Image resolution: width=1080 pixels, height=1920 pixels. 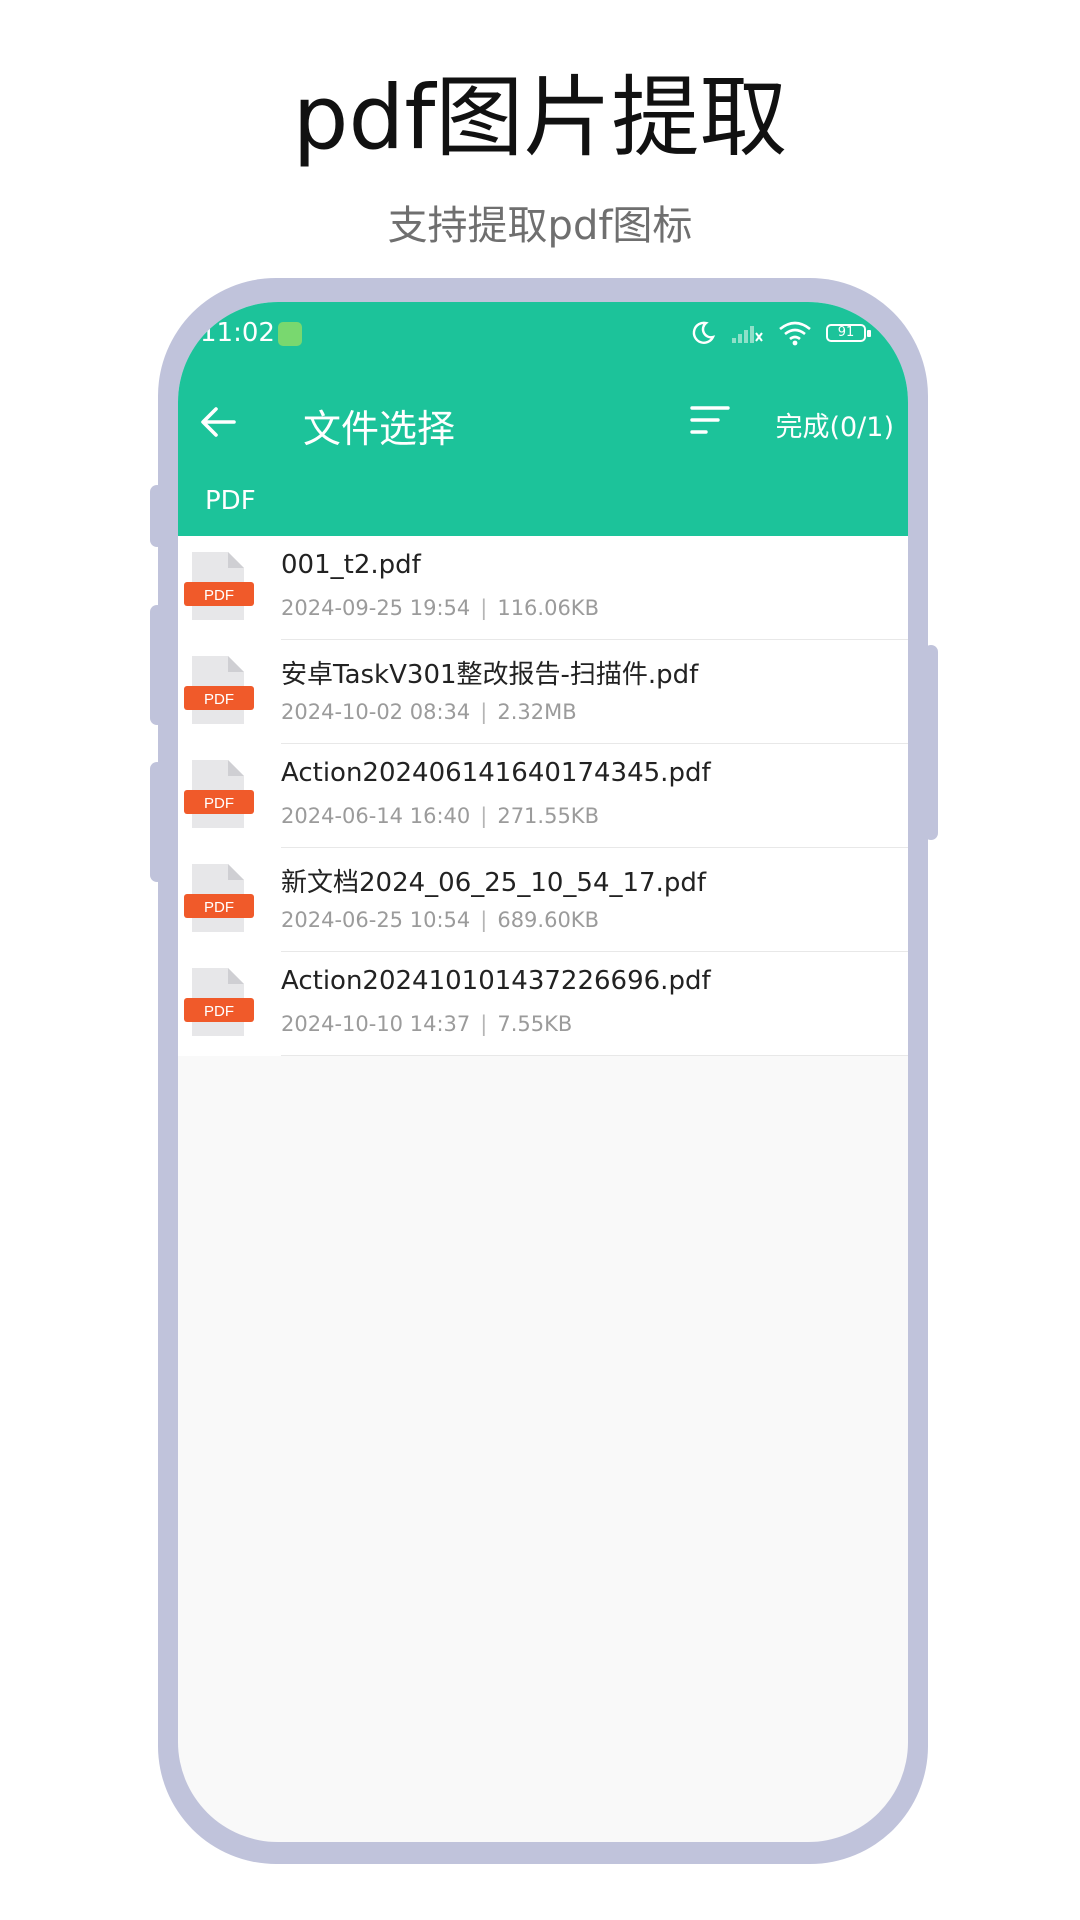 I want to click on tab-strip: PDF, so click(x=543, y=504).